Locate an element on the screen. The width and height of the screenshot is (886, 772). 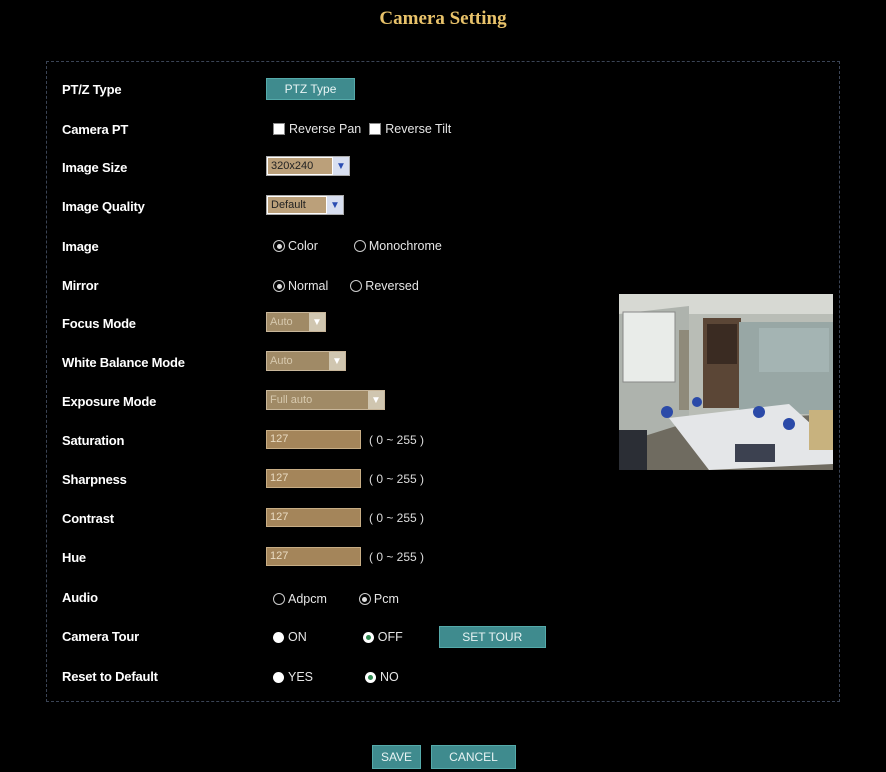
image-monochrome-radio is located at coordinates (359, 246).